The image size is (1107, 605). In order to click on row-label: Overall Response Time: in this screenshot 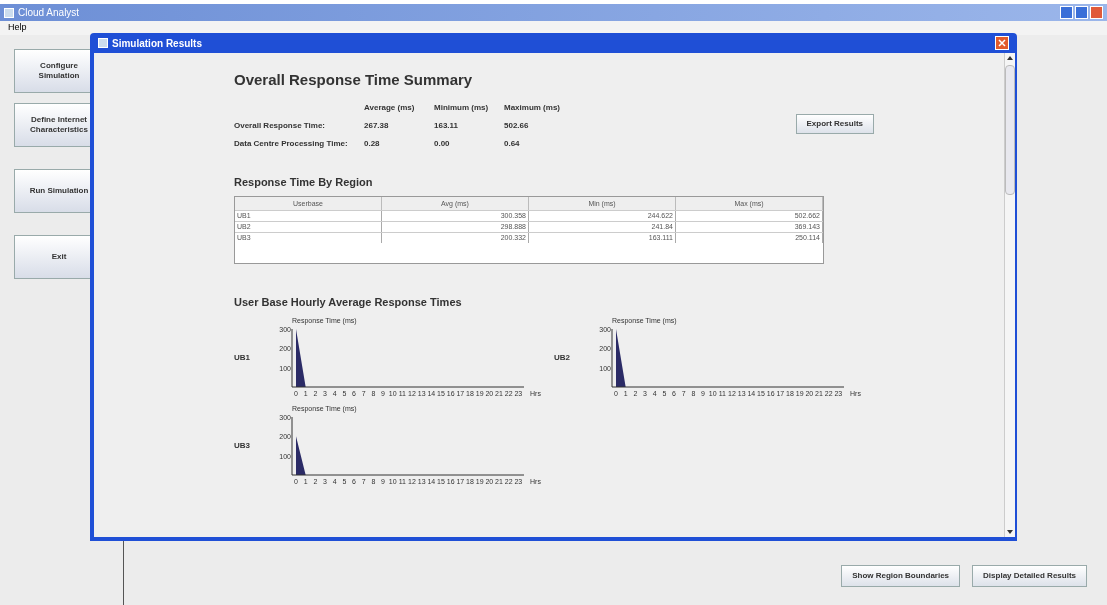, I will do `click(280, 125)`.